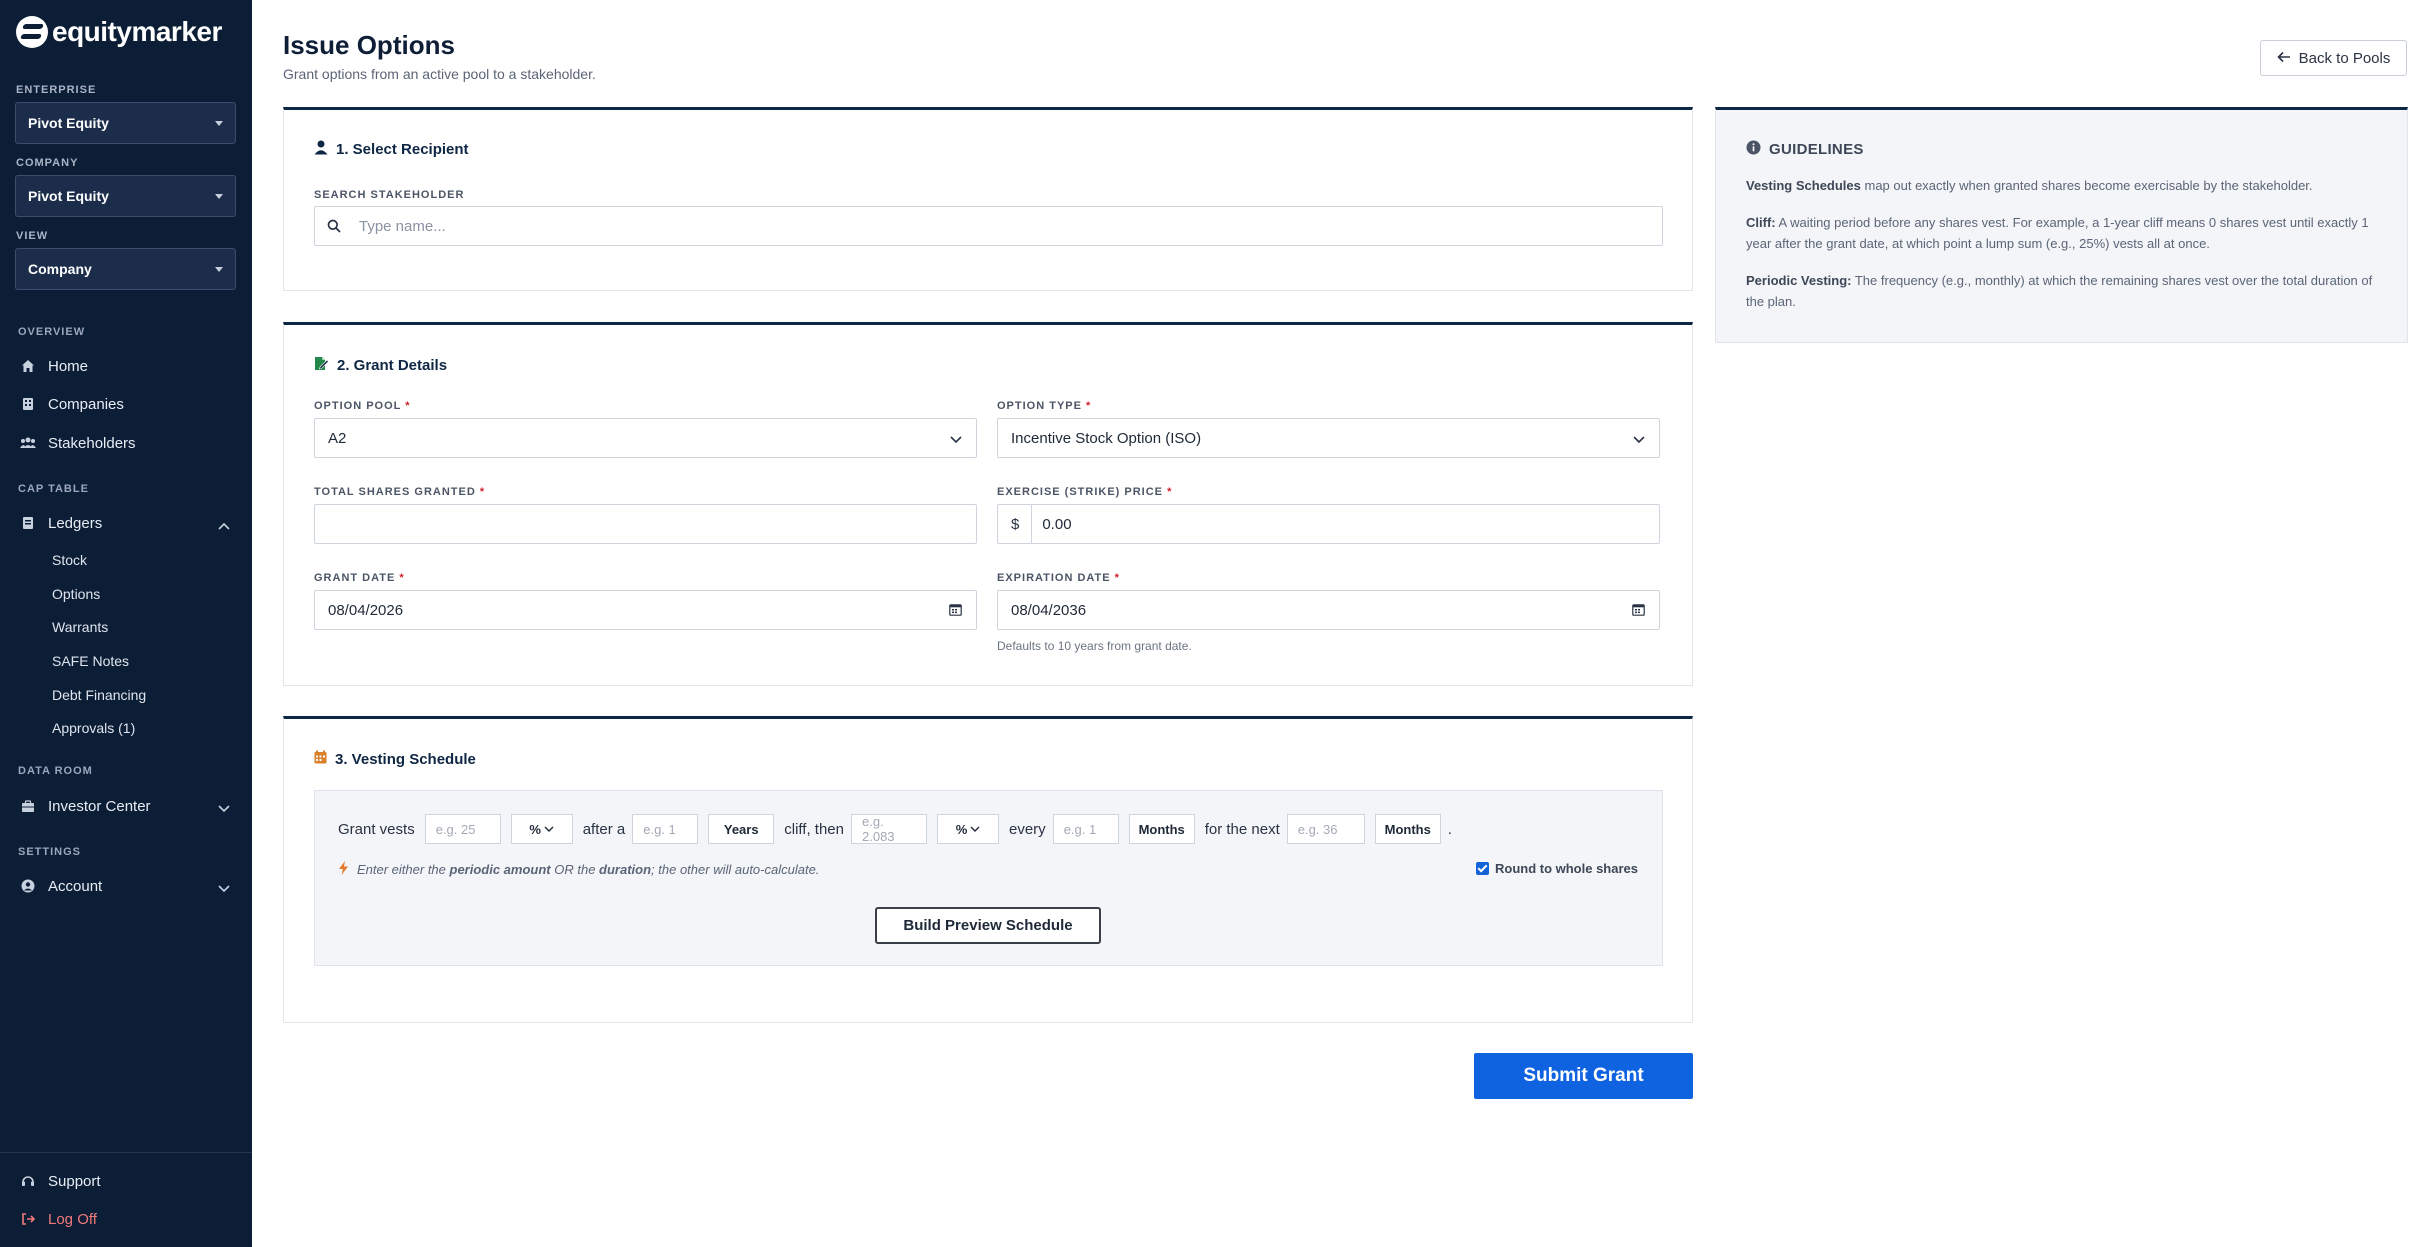 This screenshot has height=1247, width=2434. What do you see at coordinates (86, 404) in the screenshot?
I see `sidebar-item-label: Companies` at bounding box center [86, 404].